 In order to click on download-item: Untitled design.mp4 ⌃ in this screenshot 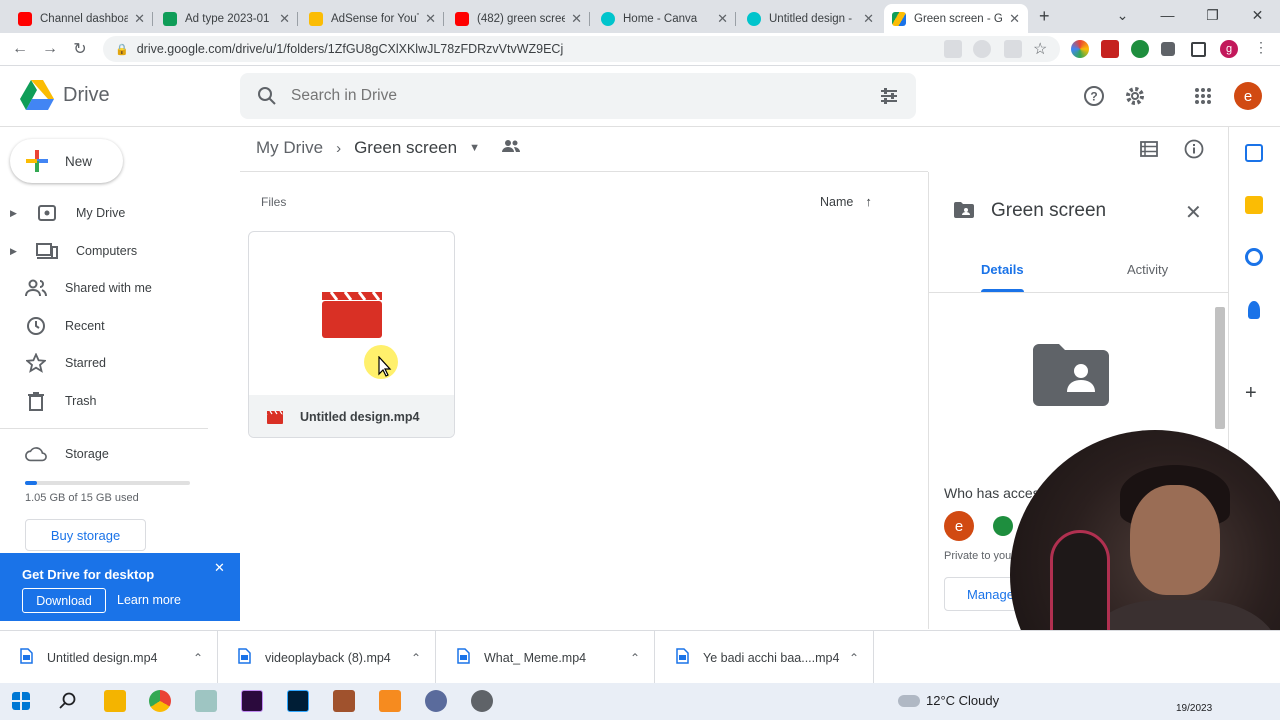, I will do `click(109, 657)`.